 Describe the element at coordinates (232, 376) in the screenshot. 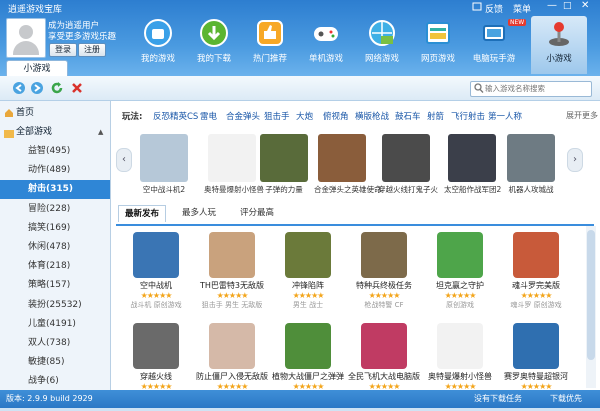

I see `game-title: 防止僵尸入侵无敌版` at that location.